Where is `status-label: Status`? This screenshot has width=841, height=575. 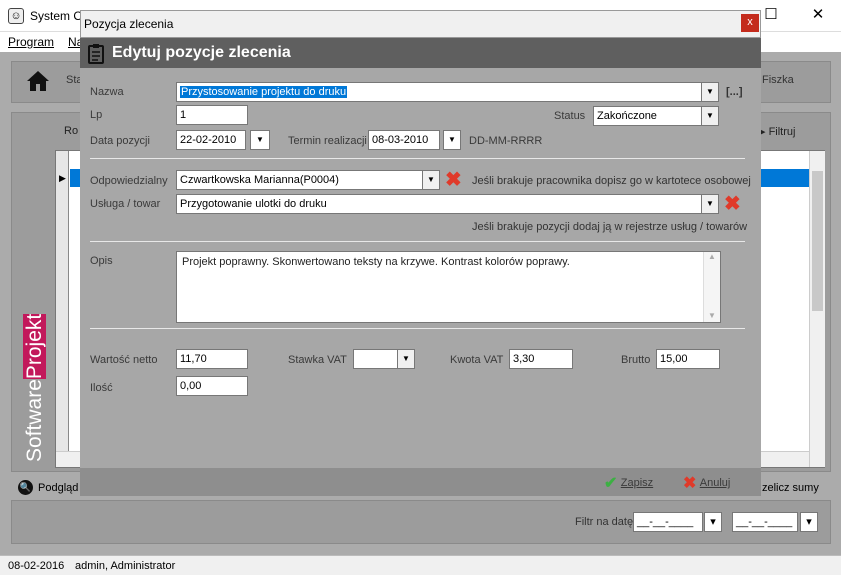
status-label: Status is located at coordinates (570, 116).